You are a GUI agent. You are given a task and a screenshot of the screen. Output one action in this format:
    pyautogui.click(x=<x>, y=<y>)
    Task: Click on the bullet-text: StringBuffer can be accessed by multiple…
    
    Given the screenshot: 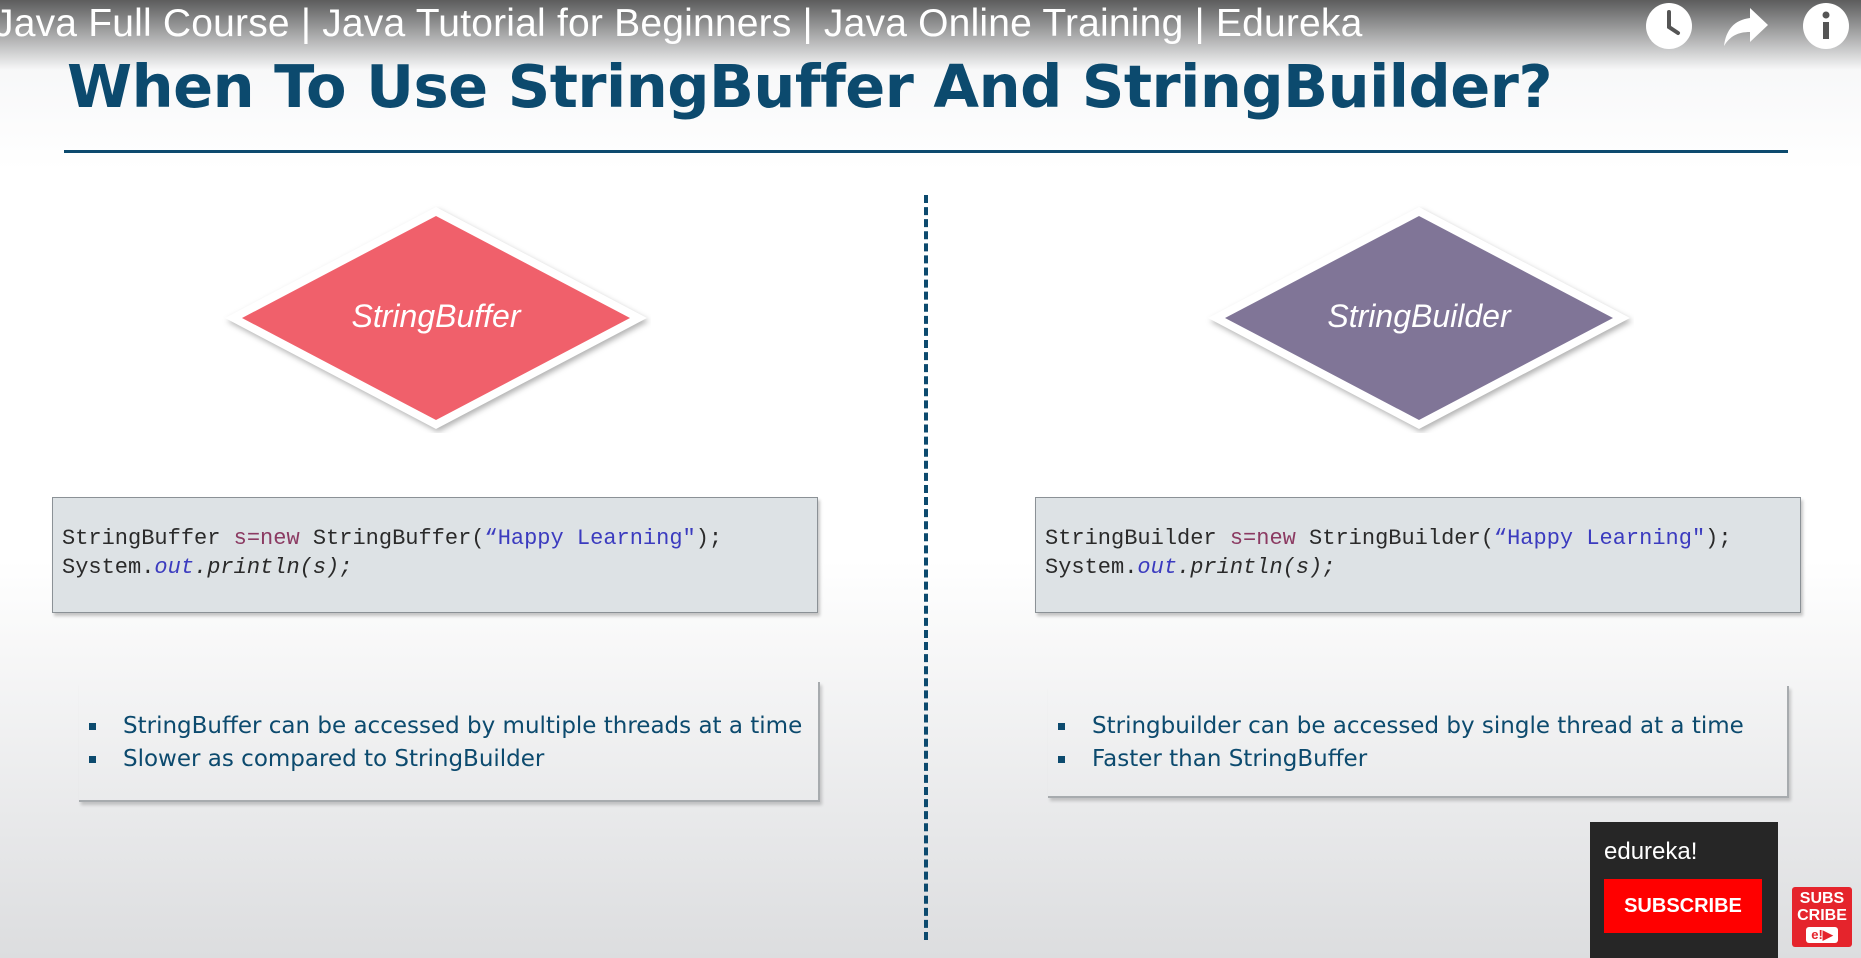 What is the action you would take?
    pyautogui.click(x=463, y=726)
    